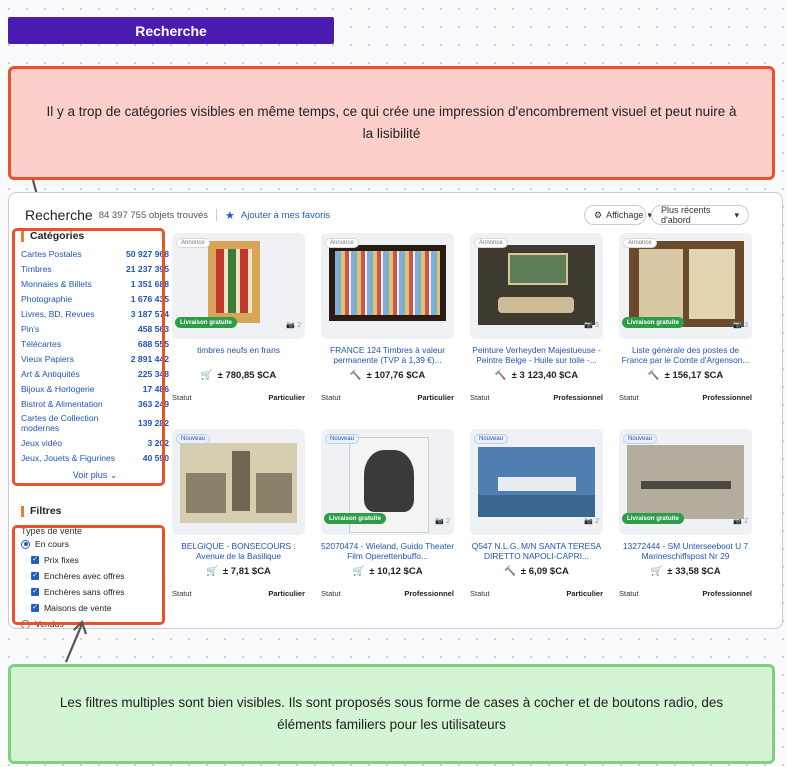 Image resolution: width=787 pixels, height=767 pixels. What do you see at coordinates (217, 215) in the screenshot?
I see `divider` at bounding box center [217, 215].